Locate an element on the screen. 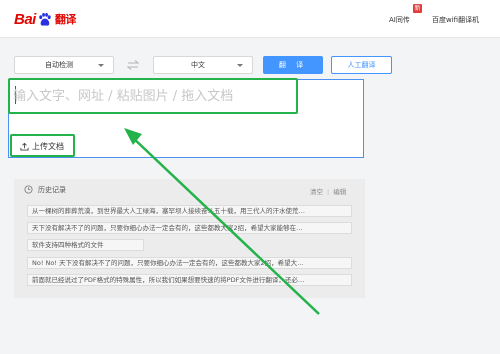  paw-icon is located at coordinates (45, 19).